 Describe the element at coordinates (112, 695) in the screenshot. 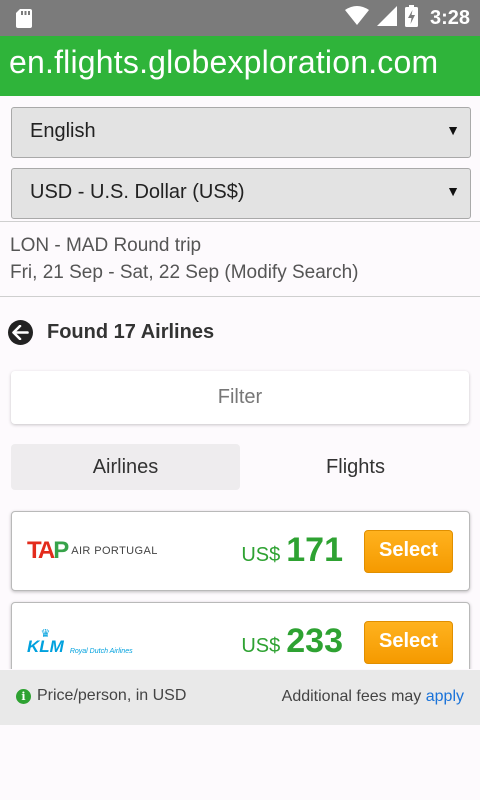

I see `price-info-text: Price/person, in USD` at that location.